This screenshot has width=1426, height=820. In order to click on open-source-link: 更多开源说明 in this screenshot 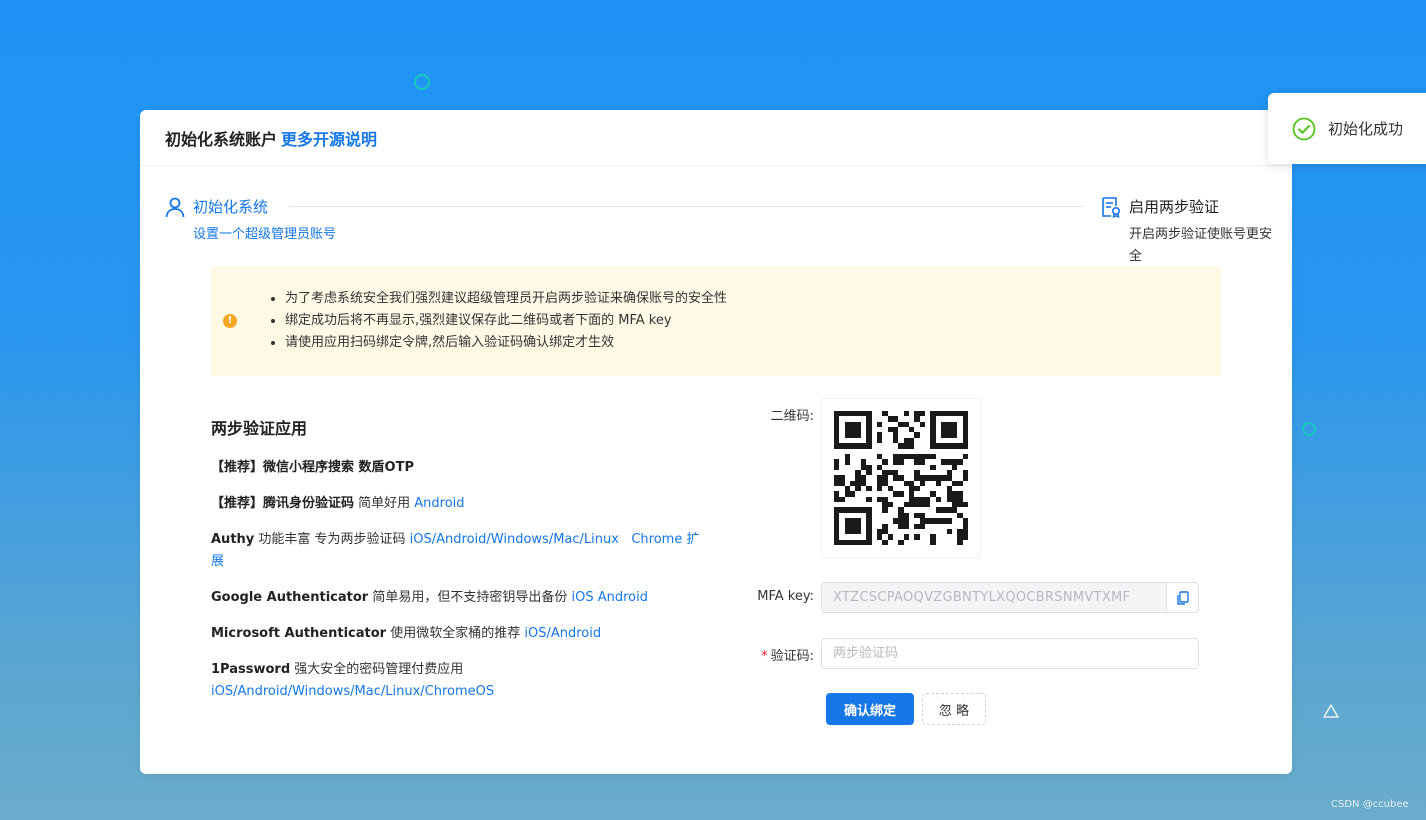, I will do `click(329, 138)`.